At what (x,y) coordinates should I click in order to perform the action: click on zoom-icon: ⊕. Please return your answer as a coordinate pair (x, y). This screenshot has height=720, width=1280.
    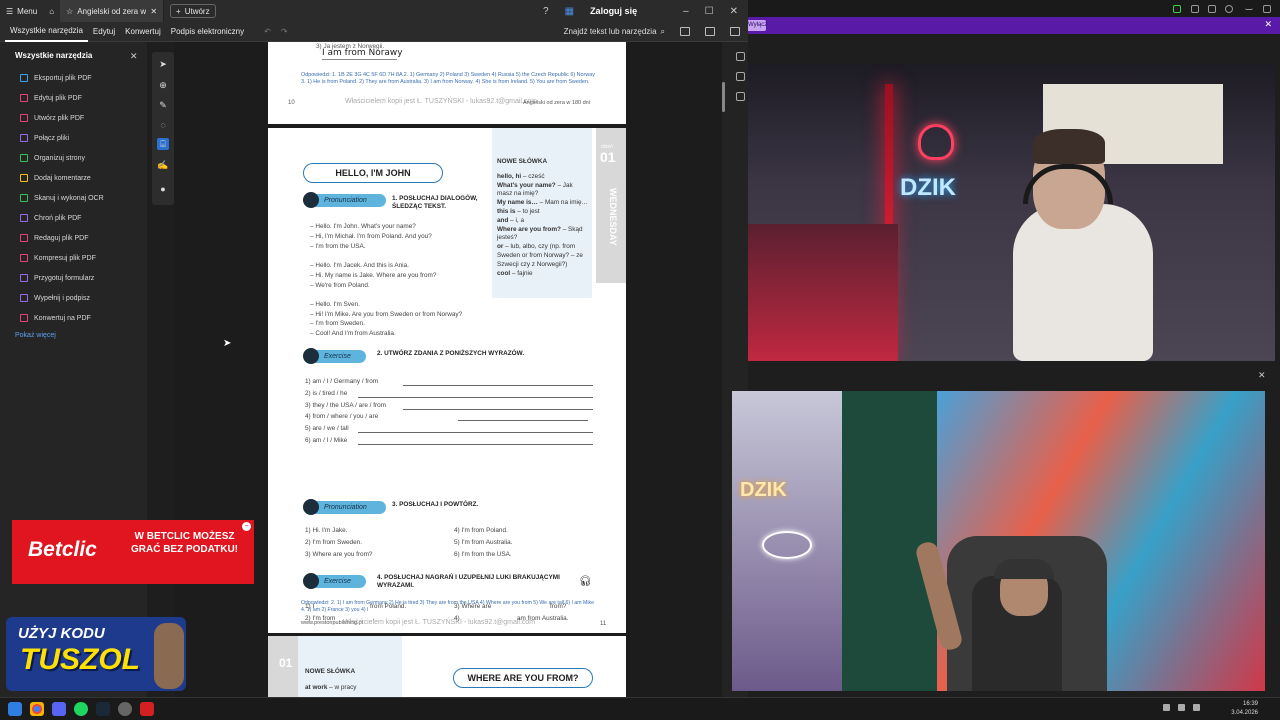
    Looking at the image, I should click on (163, 85).